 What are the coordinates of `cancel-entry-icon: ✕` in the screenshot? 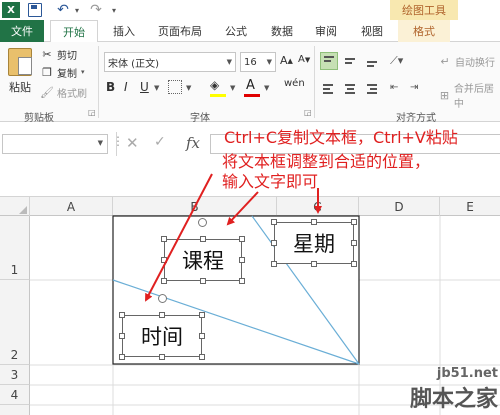 It's located at (132, 143).